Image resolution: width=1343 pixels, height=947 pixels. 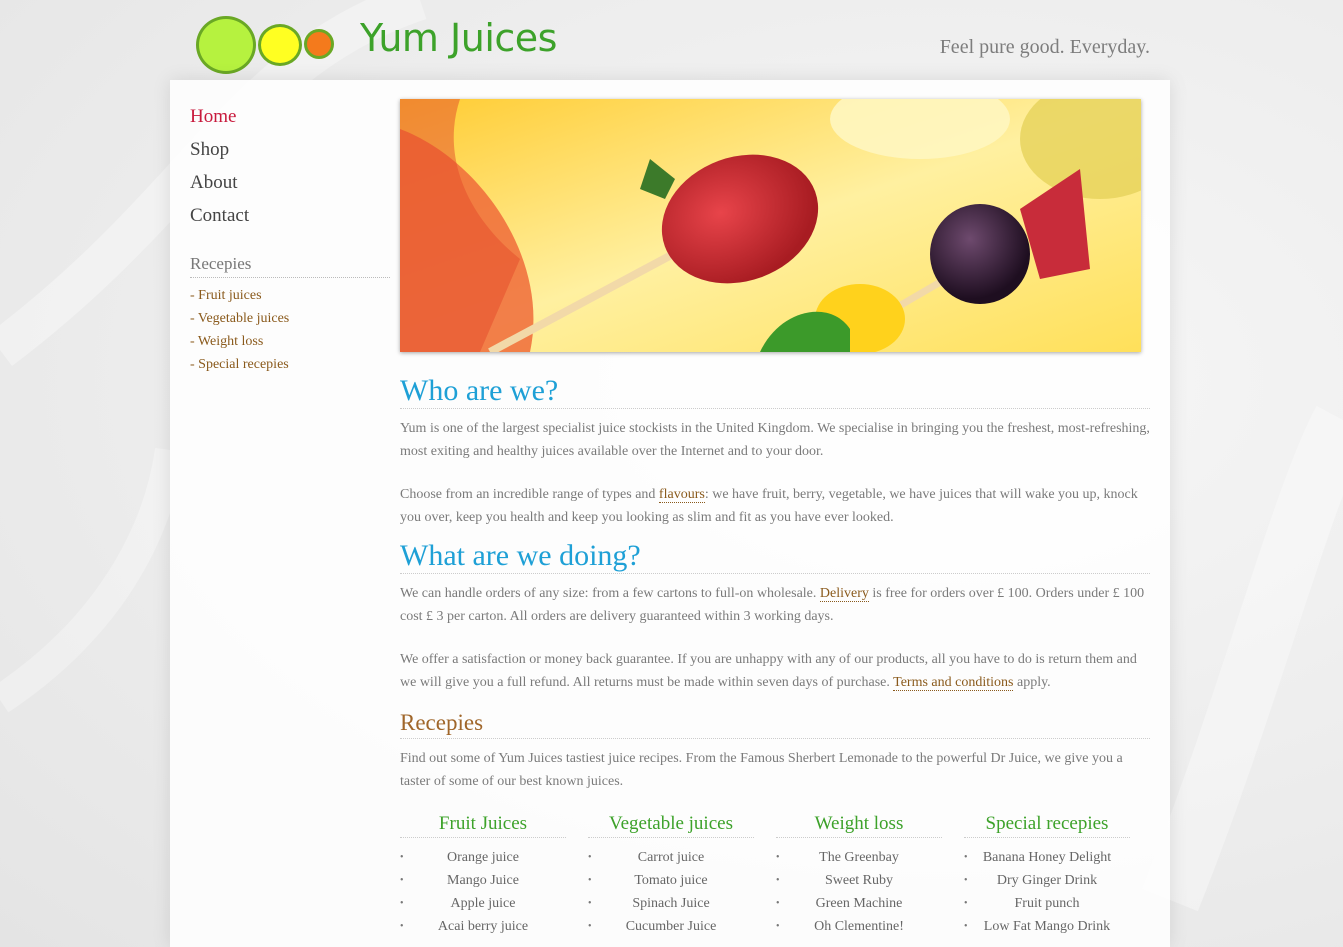 I want to click on list-item: Cucumber Juice, so click(x=671, y=926).